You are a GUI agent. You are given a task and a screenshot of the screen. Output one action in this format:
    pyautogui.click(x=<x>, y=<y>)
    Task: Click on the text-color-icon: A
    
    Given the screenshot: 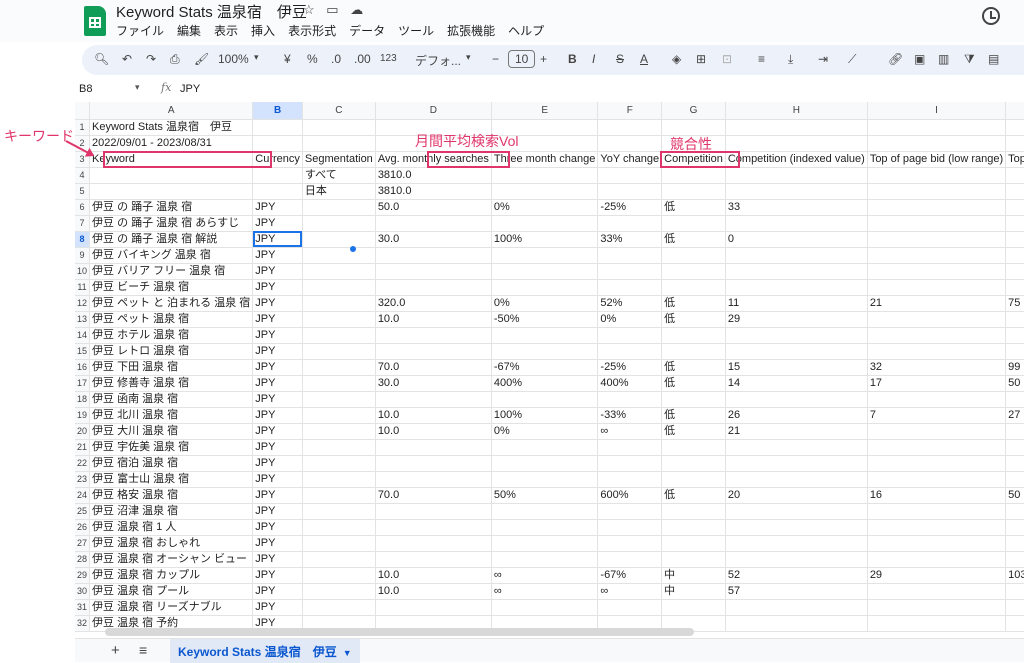 What is the action you would take?
    pyautogui.click(x=644, y=59)
    